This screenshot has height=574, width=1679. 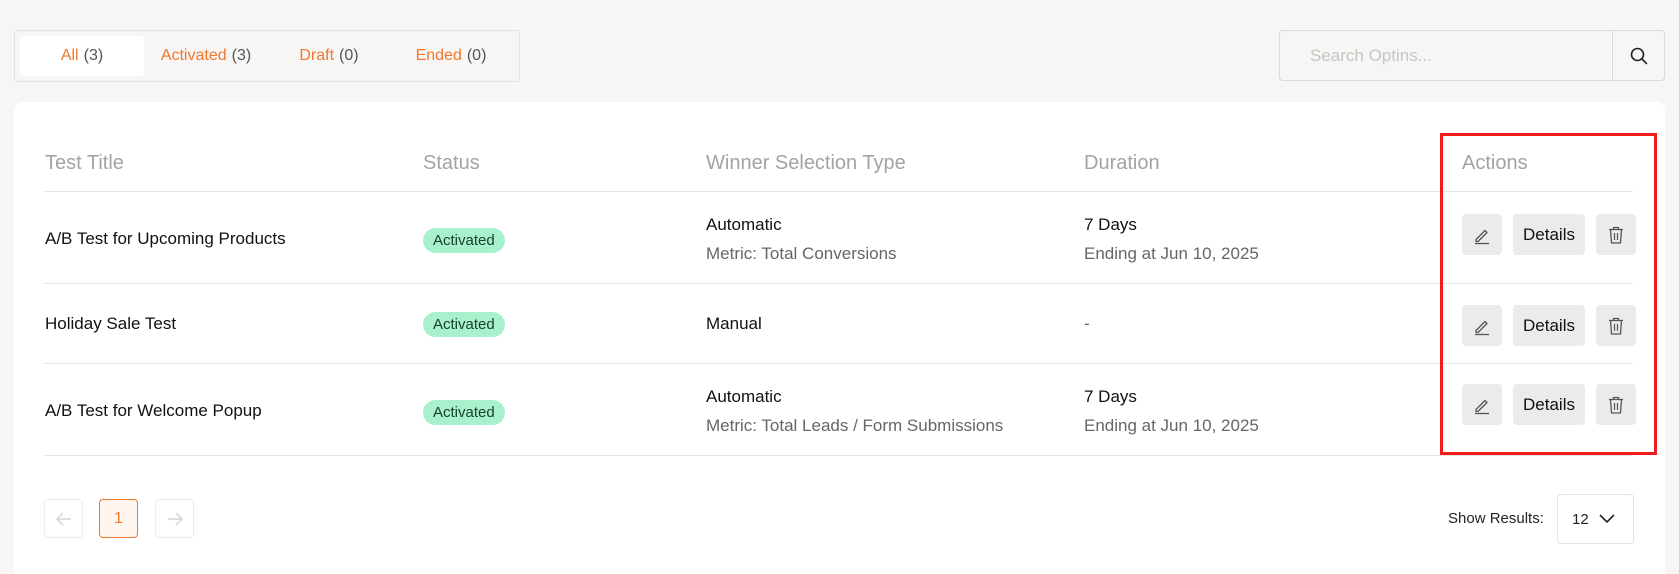 What do you see at coordinates (1580, 519) in the screenshot?
I see `results-per-page-value: 12` at bounding box center [1580, 519].